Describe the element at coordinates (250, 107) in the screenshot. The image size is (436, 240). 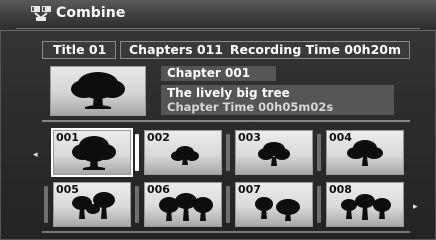
I see `chapter-time: Chapter Time 00h05m02s` at that location.